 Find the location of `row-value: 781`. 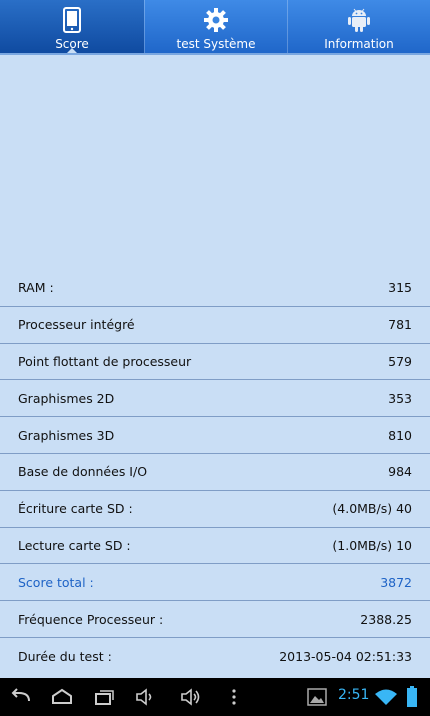

row-value: 781 is located at coordinates (400, 325).